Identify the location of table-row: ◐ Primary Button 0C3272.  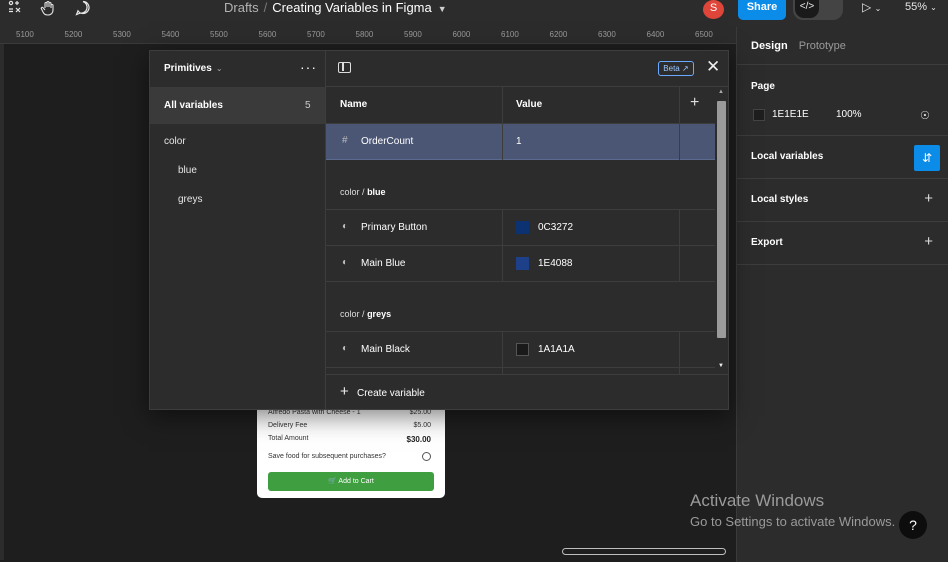
(520, 228).